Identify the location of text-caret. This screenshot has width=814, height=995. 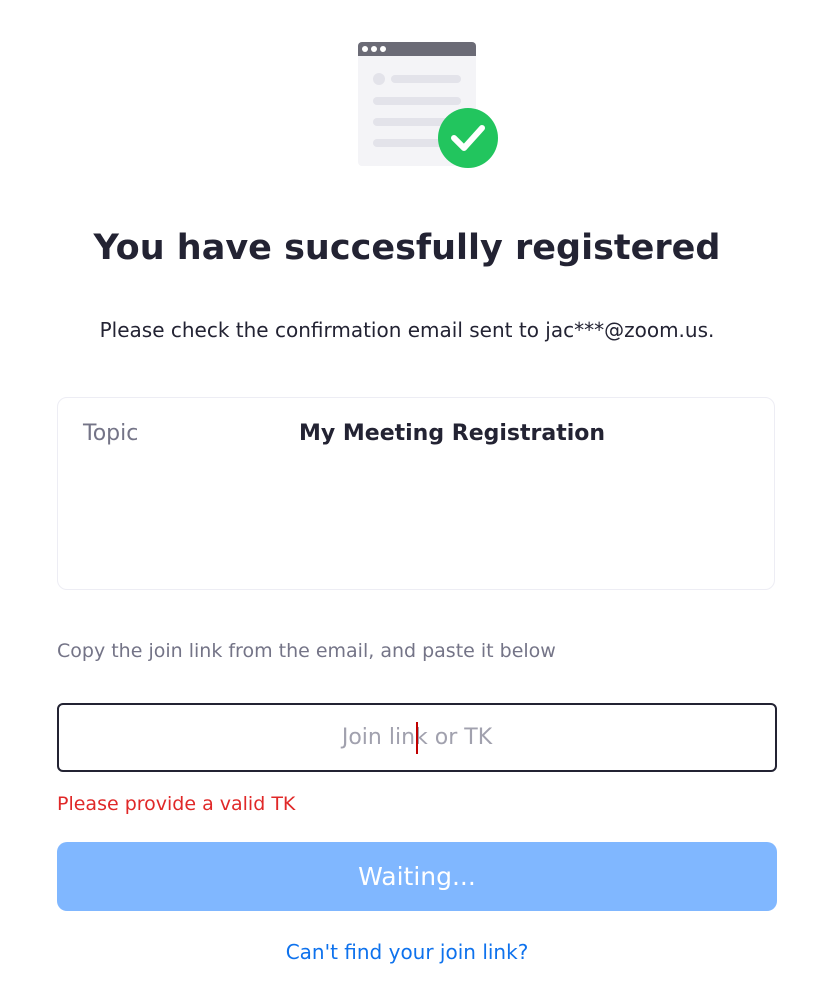
(417, 738).